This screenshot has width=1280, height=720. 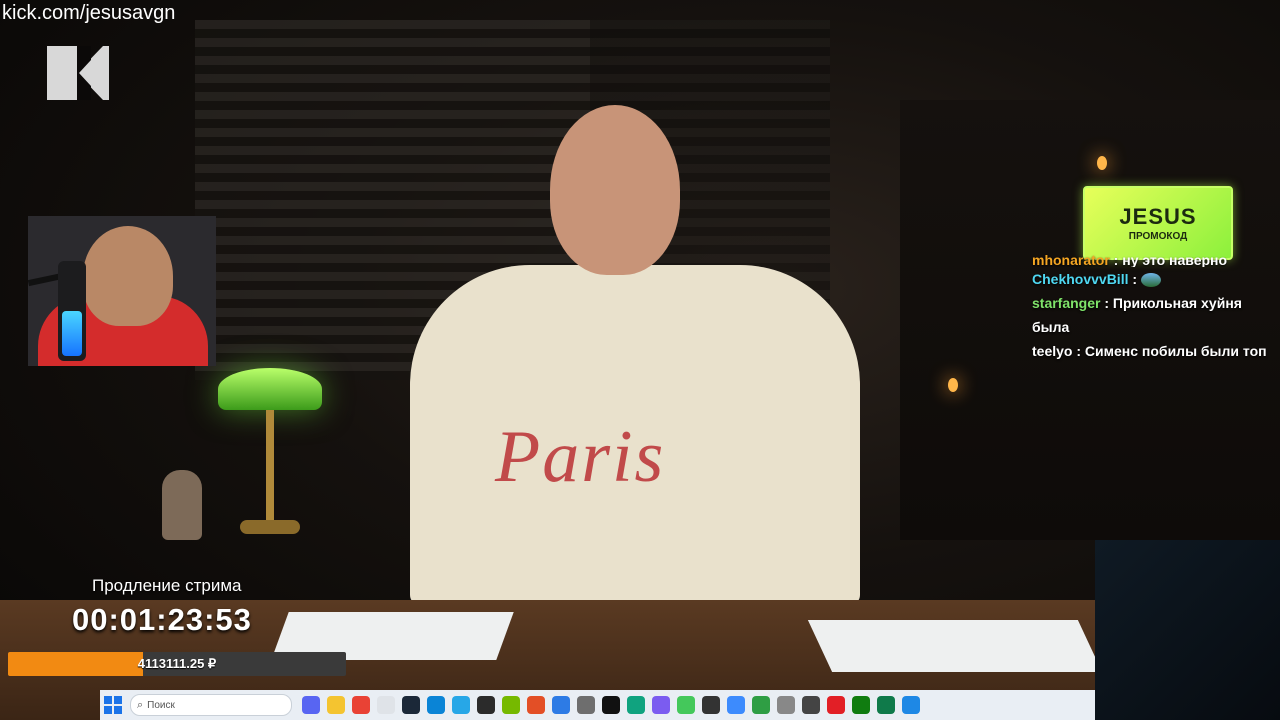 What do you see at coordinates (860, 705) in the screenshot?
I see `xbox-icon` at bounding box center [860, 705].